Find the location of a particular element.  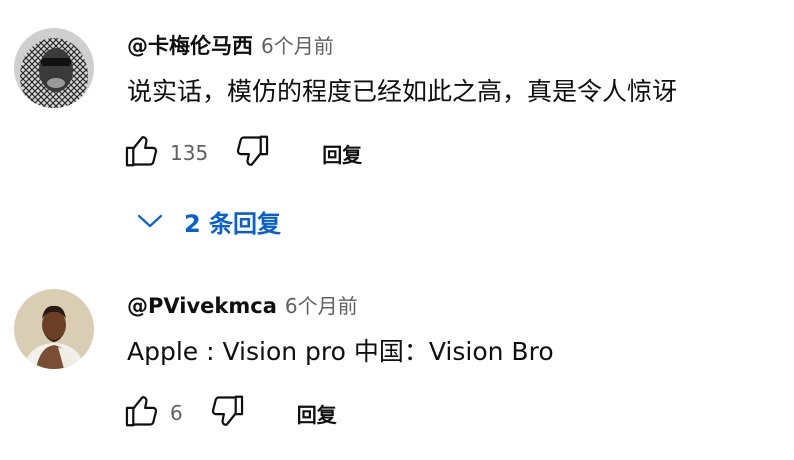

comment-header: @卡梅伦马西 6个月前 is located at coordinates (230, 46).